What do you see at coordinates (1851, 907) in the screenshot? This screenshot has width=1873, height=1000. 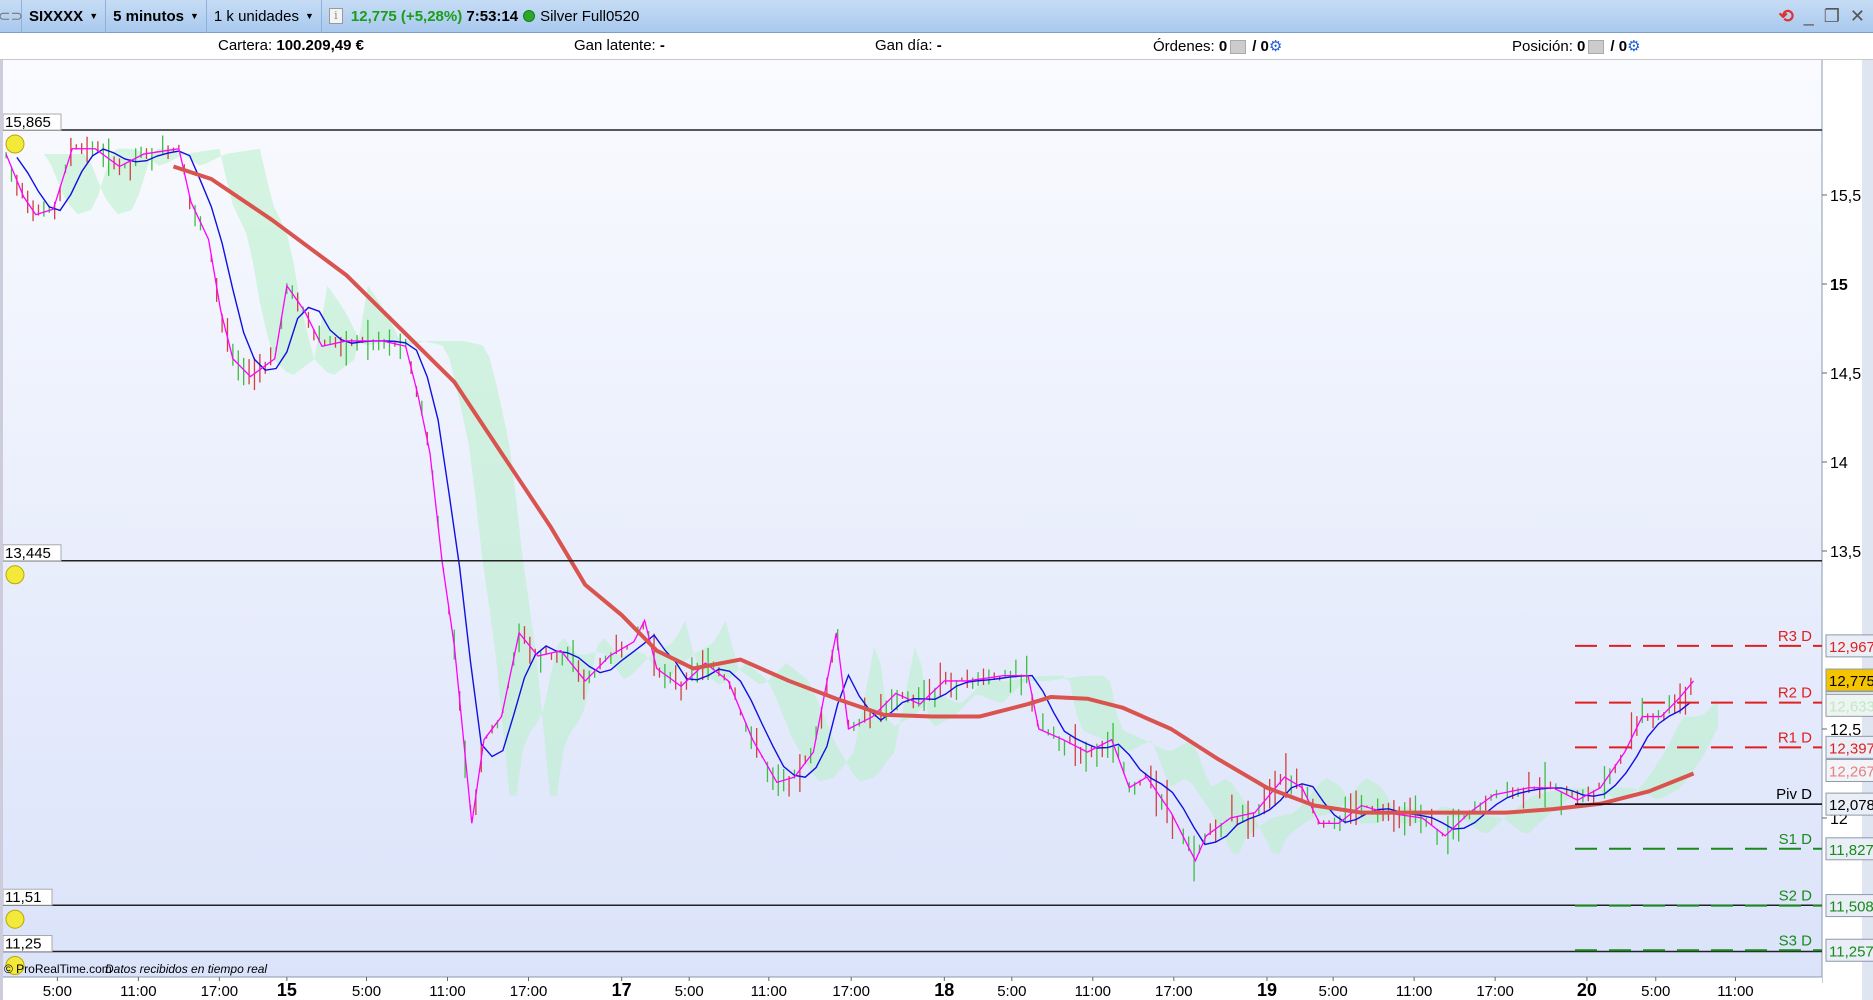 I see `pivot-value: 11,508` at bounding box center [1851, 907].